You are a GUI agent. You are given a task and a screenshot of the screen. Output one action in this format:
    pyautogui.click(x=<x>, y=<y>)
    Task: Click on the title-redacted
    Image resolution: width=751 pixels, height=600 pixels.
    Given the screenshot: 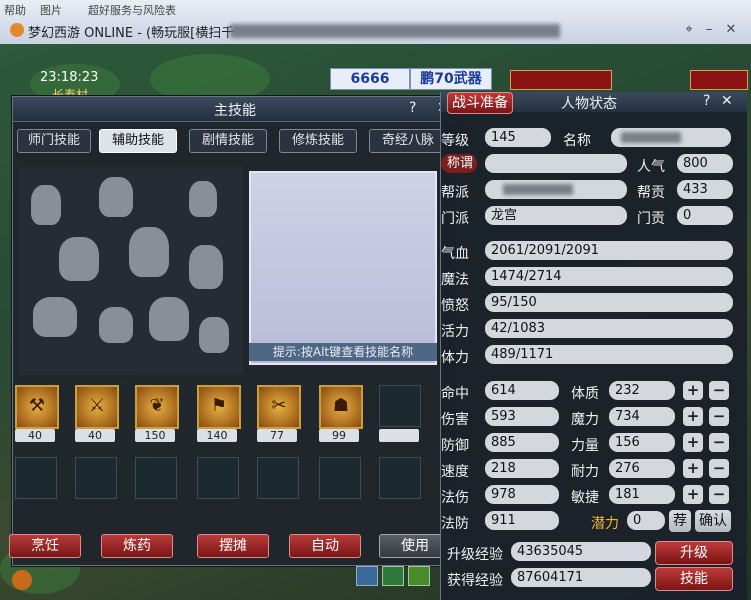 What is the action you would take?
    pyautogui.click(x=395, y=31)
    